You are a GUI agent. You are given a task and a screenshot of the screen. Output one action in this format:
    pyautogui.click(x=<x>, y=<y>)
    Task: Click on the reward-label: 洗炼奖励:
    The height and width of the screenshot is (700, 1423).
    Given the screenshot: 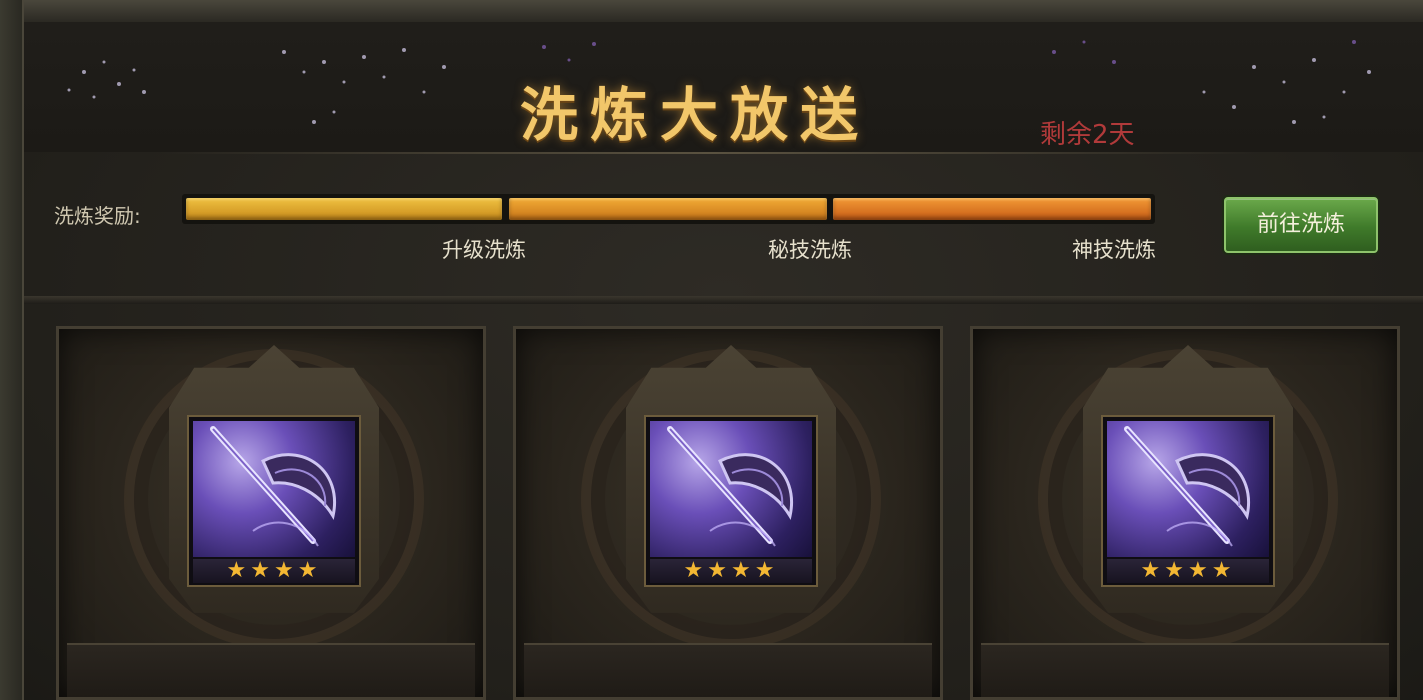 What is the action you would take?
    pyautogui.click(x=97, y=216)
    